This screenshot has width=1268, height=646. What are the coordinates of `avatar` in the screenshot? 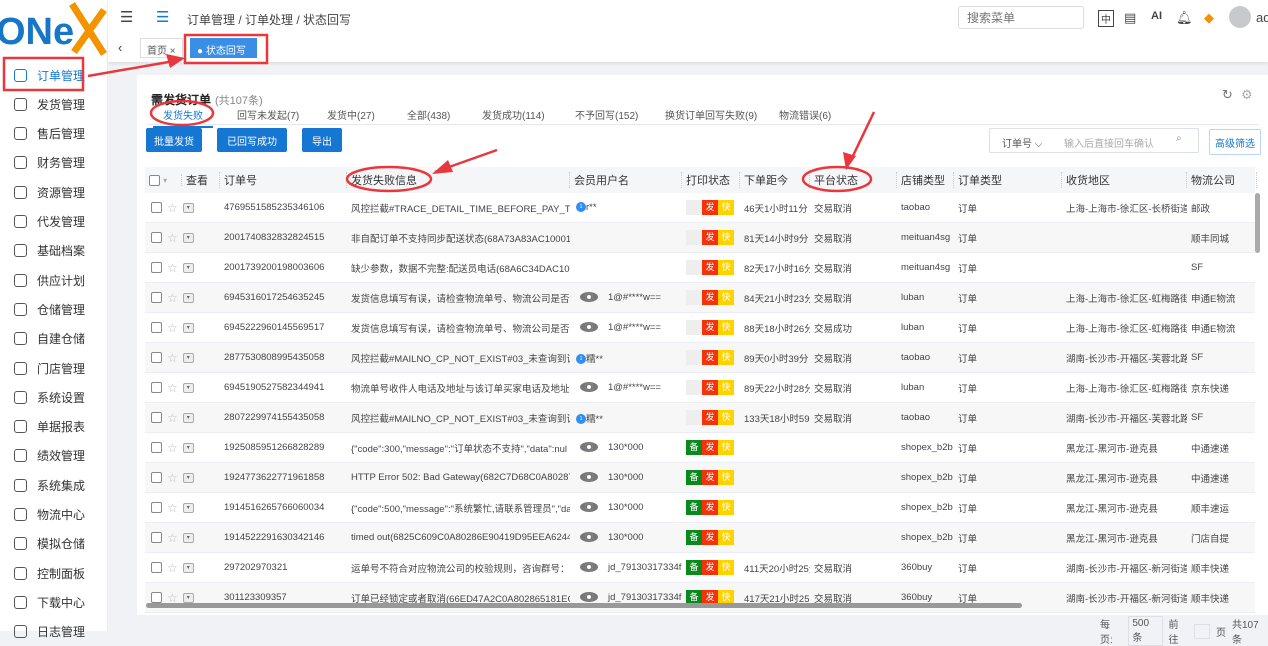 It's located at (1240, 17).